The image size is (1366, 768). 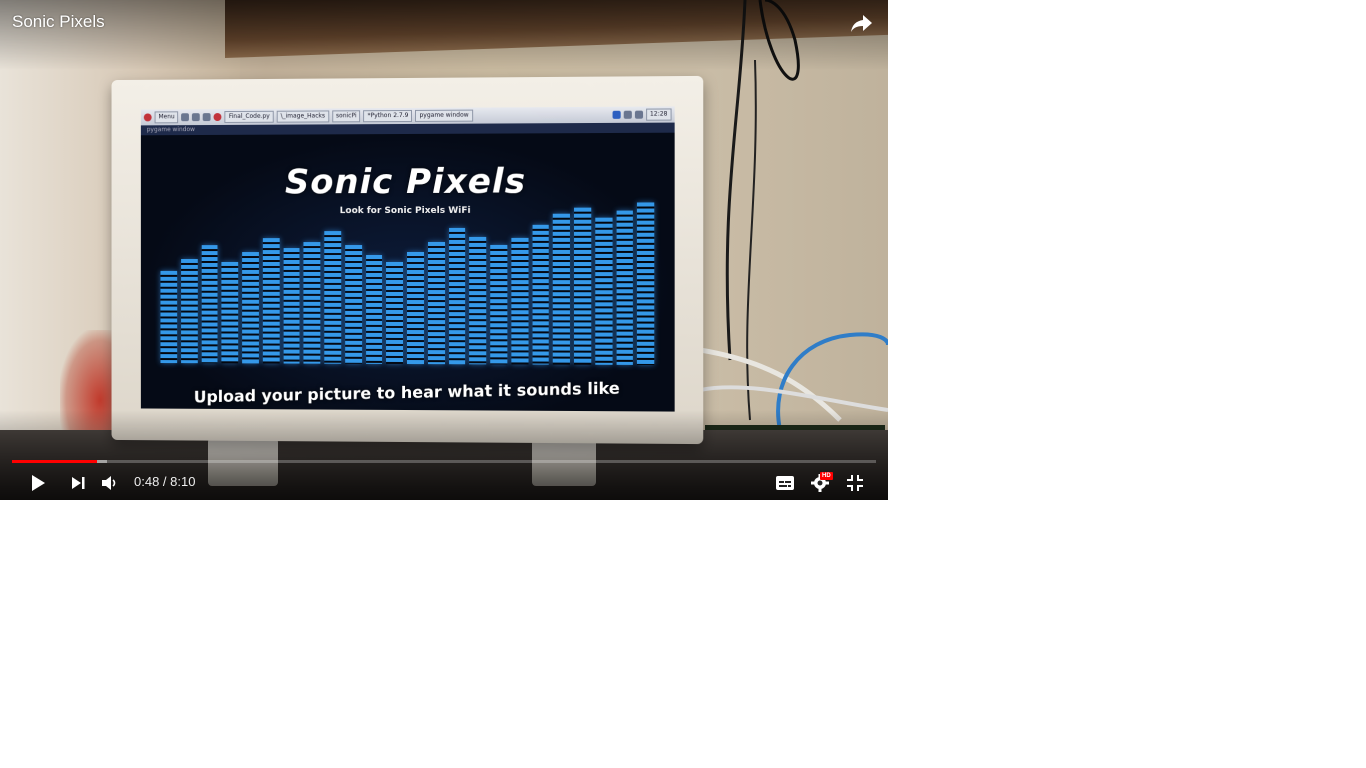 What do you see at coordinates (303, 116) in the screenshot?
I see `taskbar-item-image-hacks: \_image_Hacks` at bounding box center [303, 116].